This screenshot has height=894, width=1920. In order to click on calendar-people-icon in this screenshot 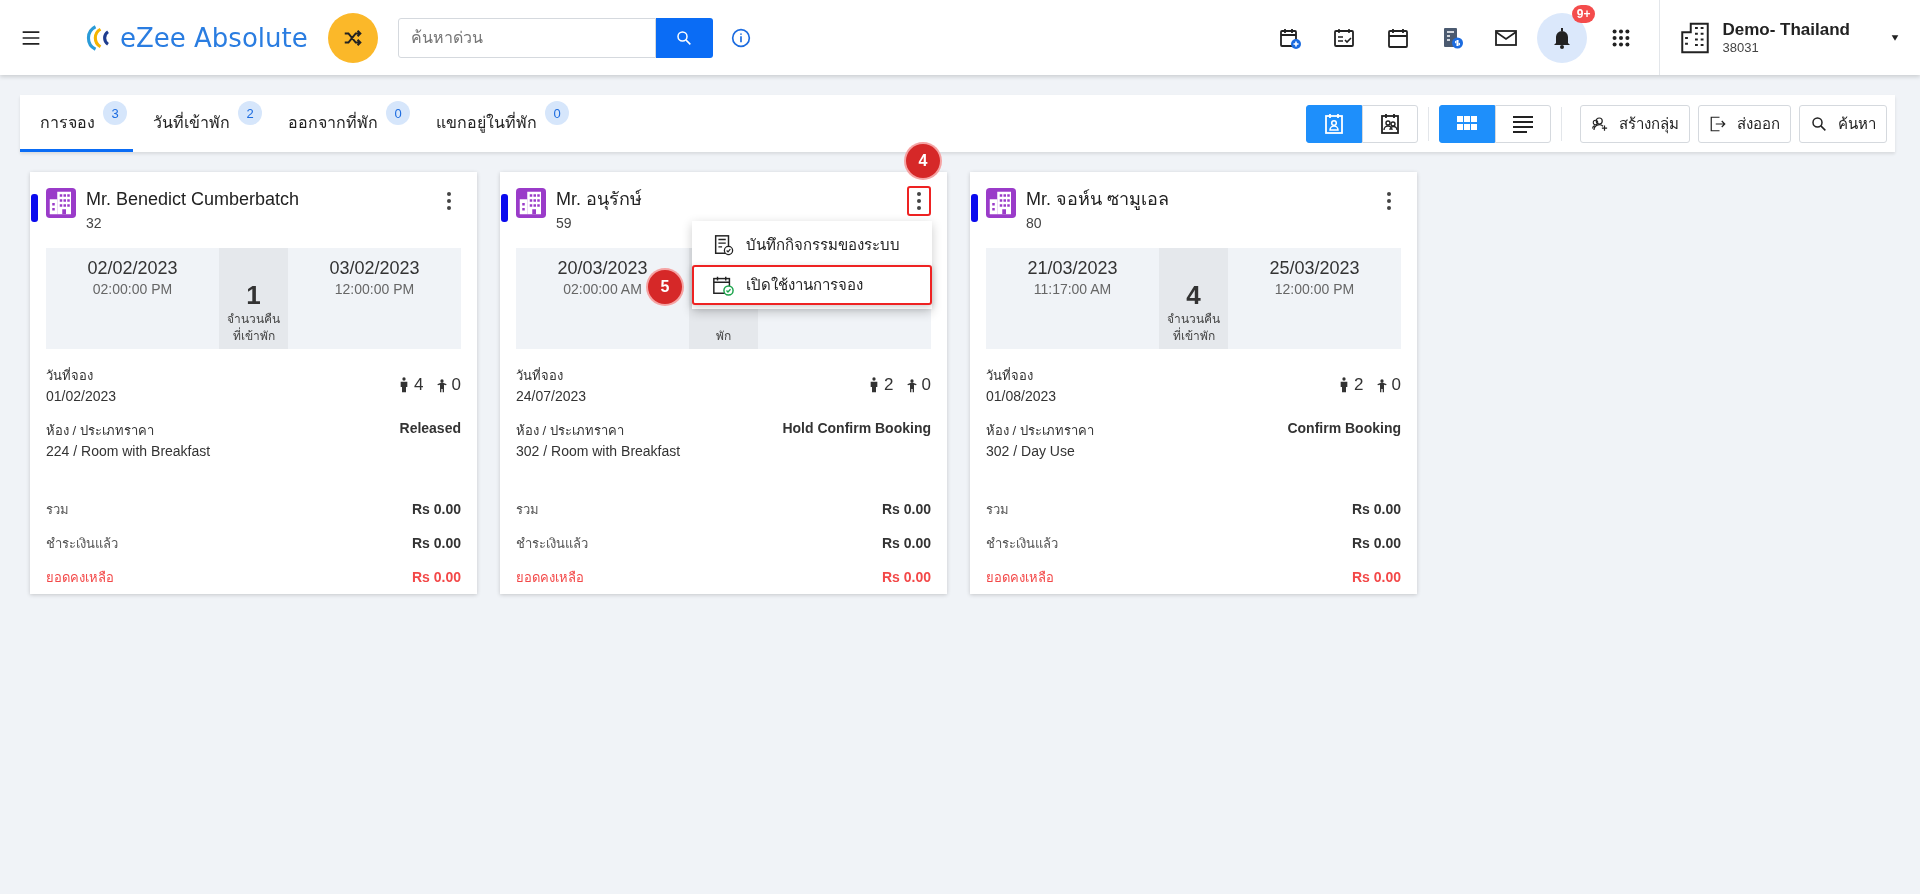, I will do `click(1390, 123)`.